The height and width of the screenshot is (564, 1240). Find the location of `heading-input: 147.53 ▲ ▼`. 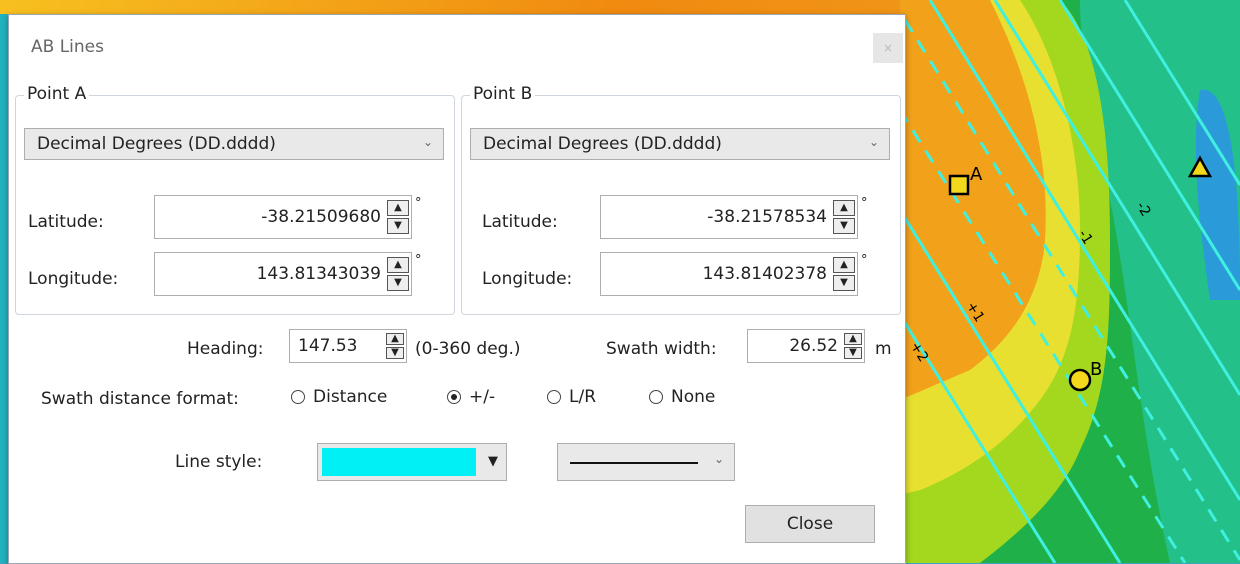

heading-input: 147.53 ▲ ▼ is located at coordinates (348, 346).